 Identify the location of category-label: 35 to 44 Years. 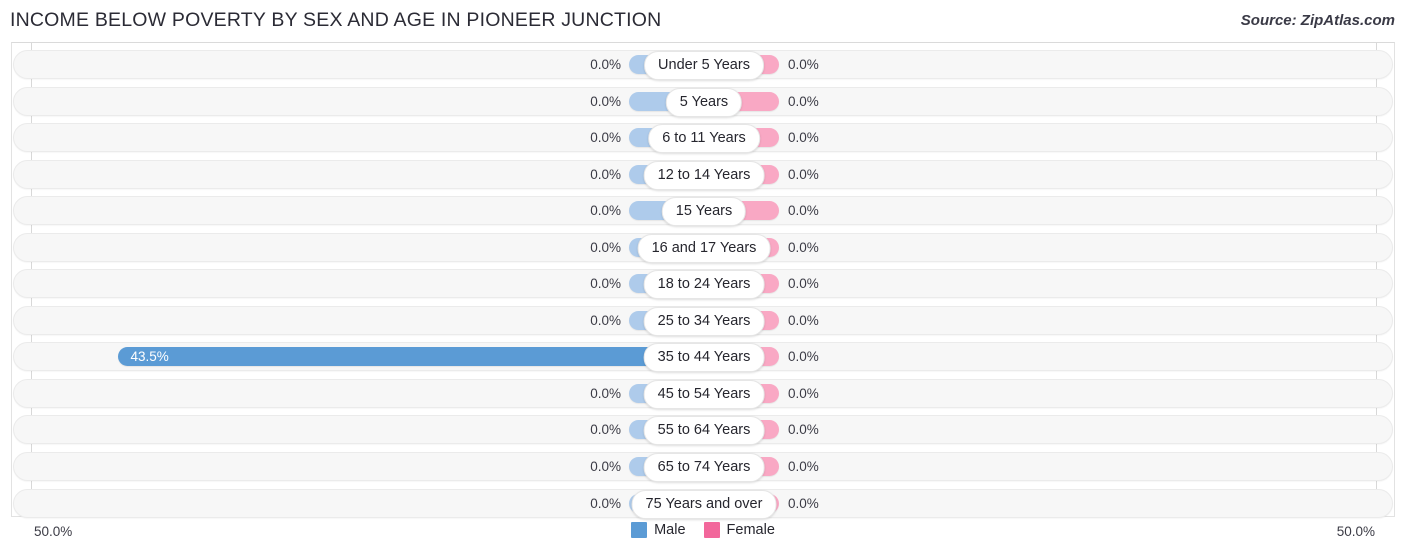
(704, 358).